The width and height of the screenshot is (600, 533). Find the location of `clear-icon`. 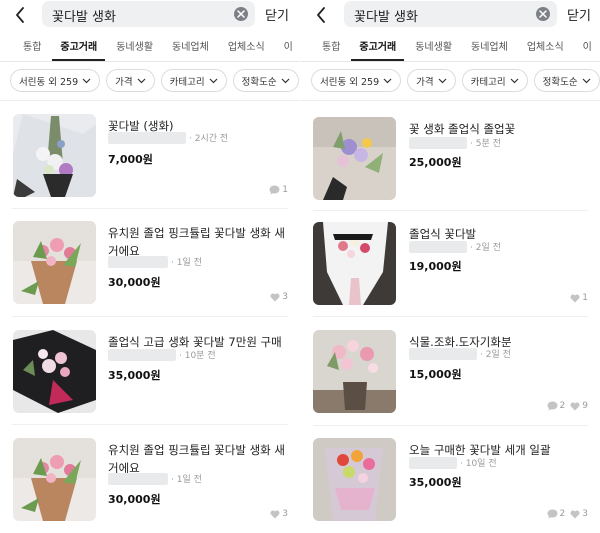

clear-icon is located at coordinates (543, 14).